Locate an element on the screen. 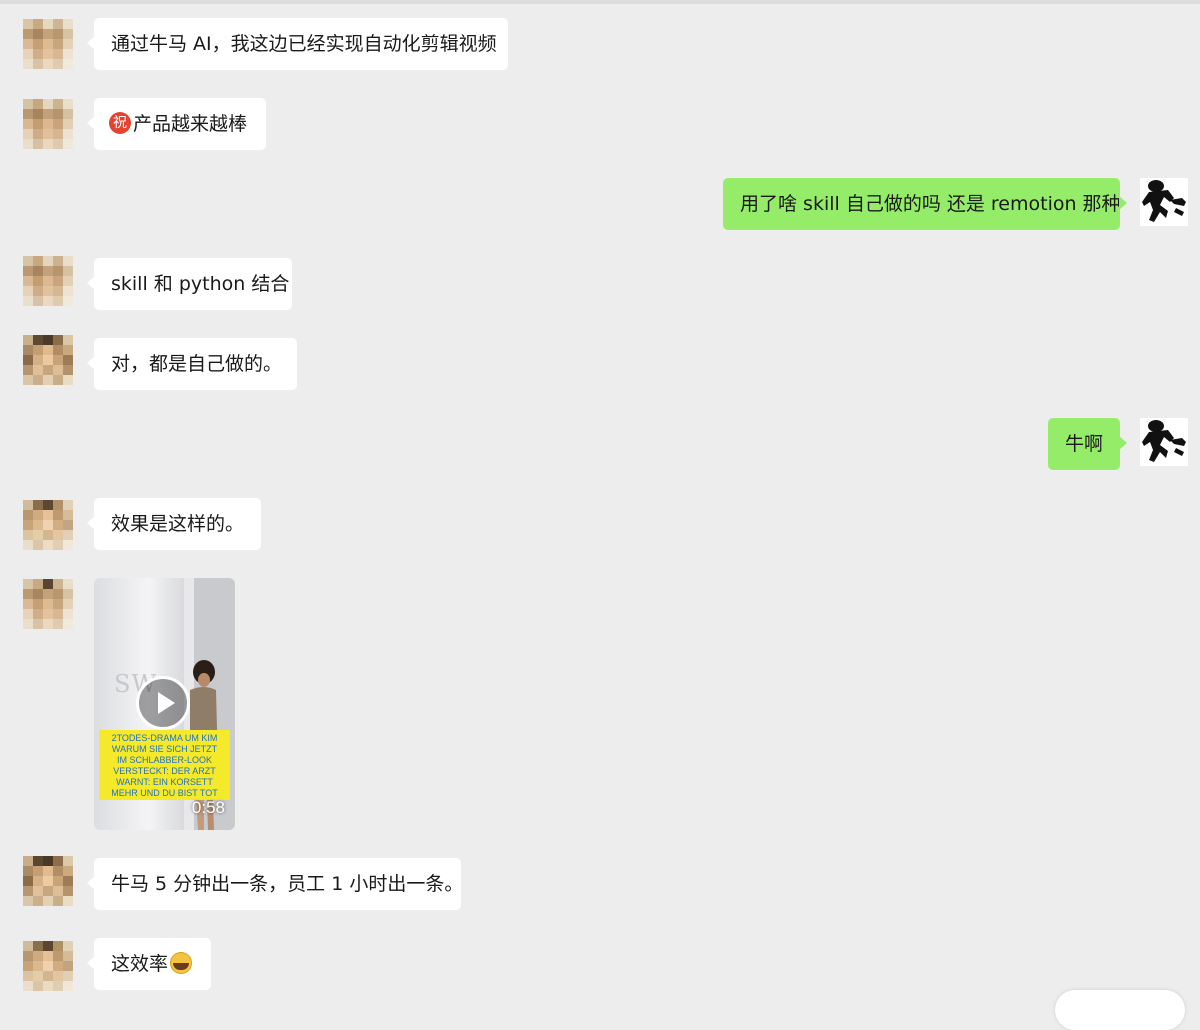  window-top-divider is located at coordinates (600, 2).